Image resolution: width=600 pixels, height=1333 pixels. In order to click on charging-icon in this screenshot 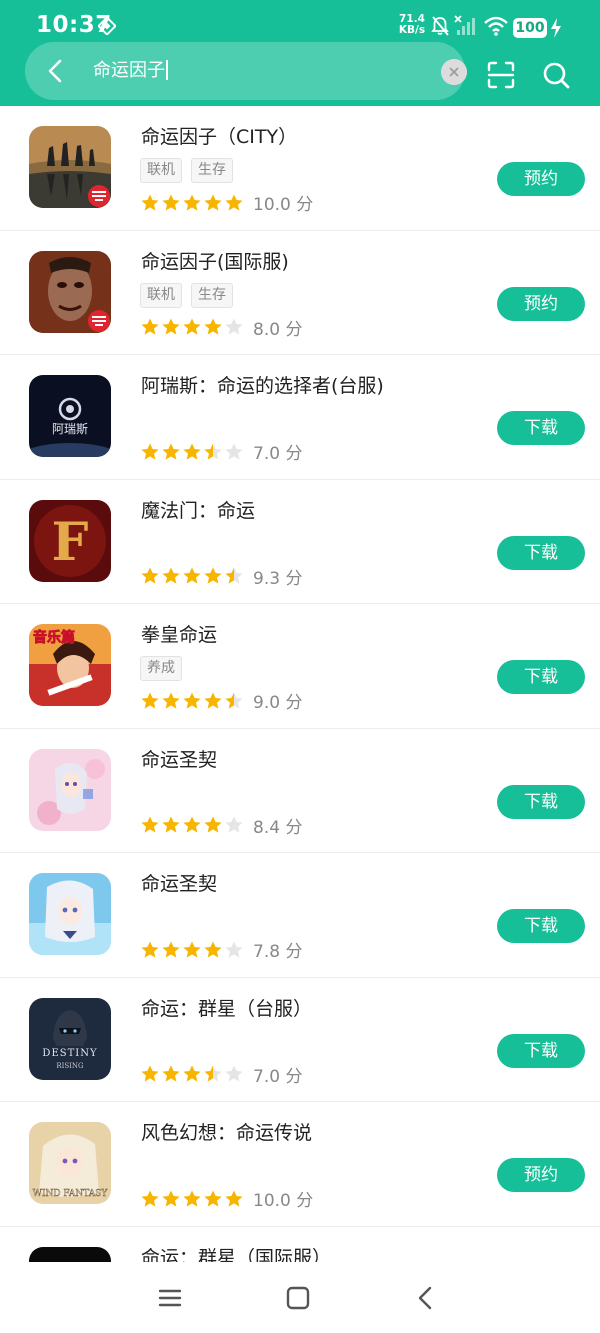, I will do `click(556, 28)`.